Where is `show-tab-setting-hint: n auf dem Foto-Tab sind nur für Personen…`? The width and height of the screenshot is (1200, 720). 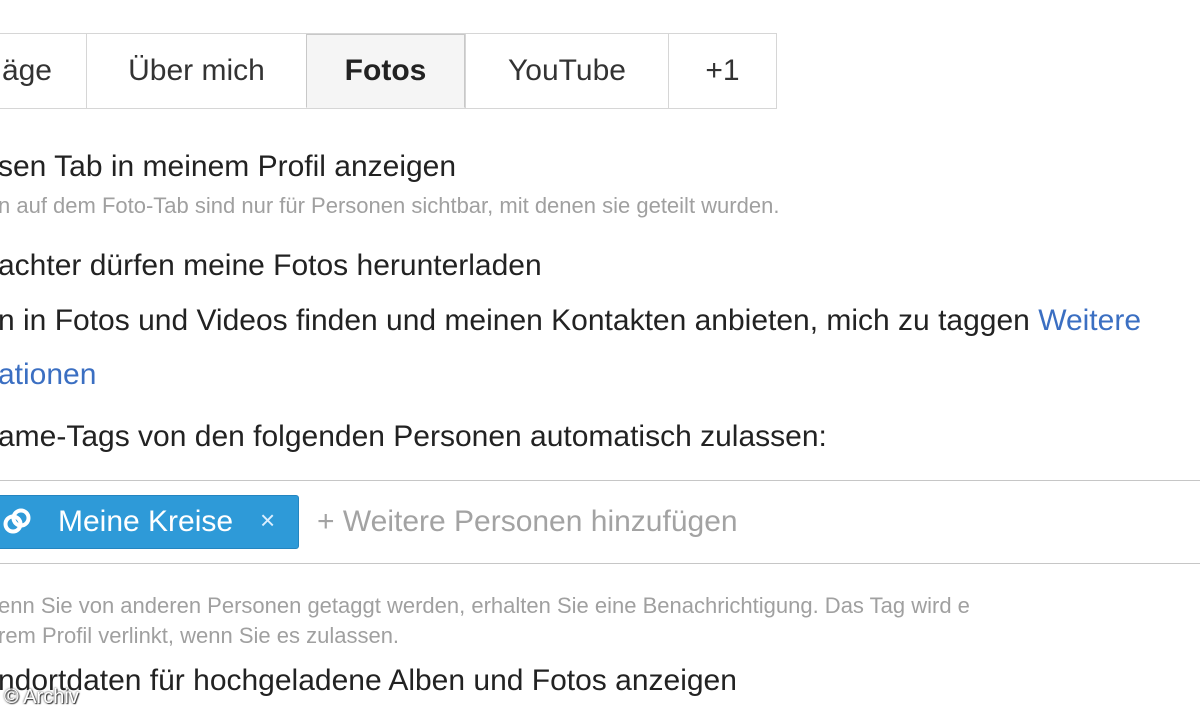
show-tab-setting-hint: n auf dem Foto-Tab sind nur für Personen… is located at coordinates (390, 205).